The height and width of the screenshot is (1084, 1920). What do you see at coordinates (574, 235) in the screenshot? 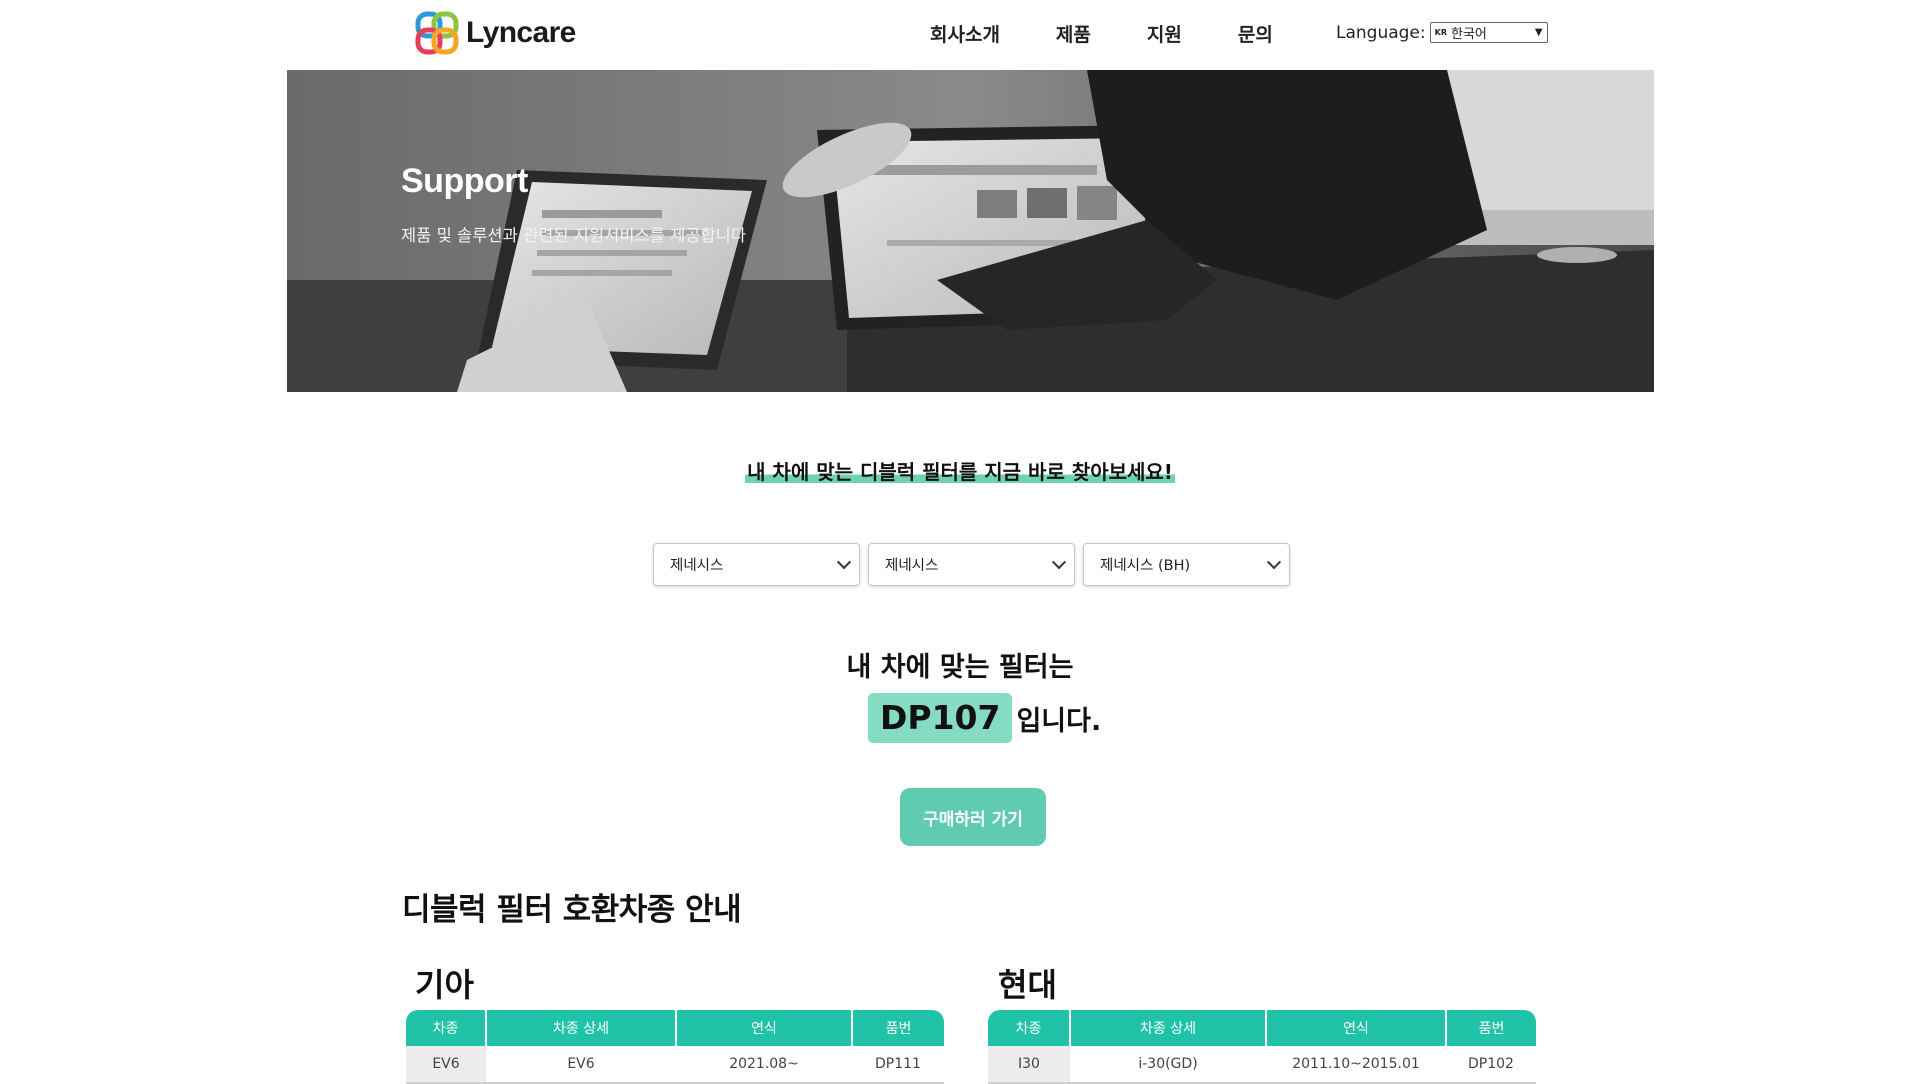
I see `hero-subtitle: 제품 및 솔루션과 관련된 지원서비스를 제공합니다` at bounding box center [574, 235].